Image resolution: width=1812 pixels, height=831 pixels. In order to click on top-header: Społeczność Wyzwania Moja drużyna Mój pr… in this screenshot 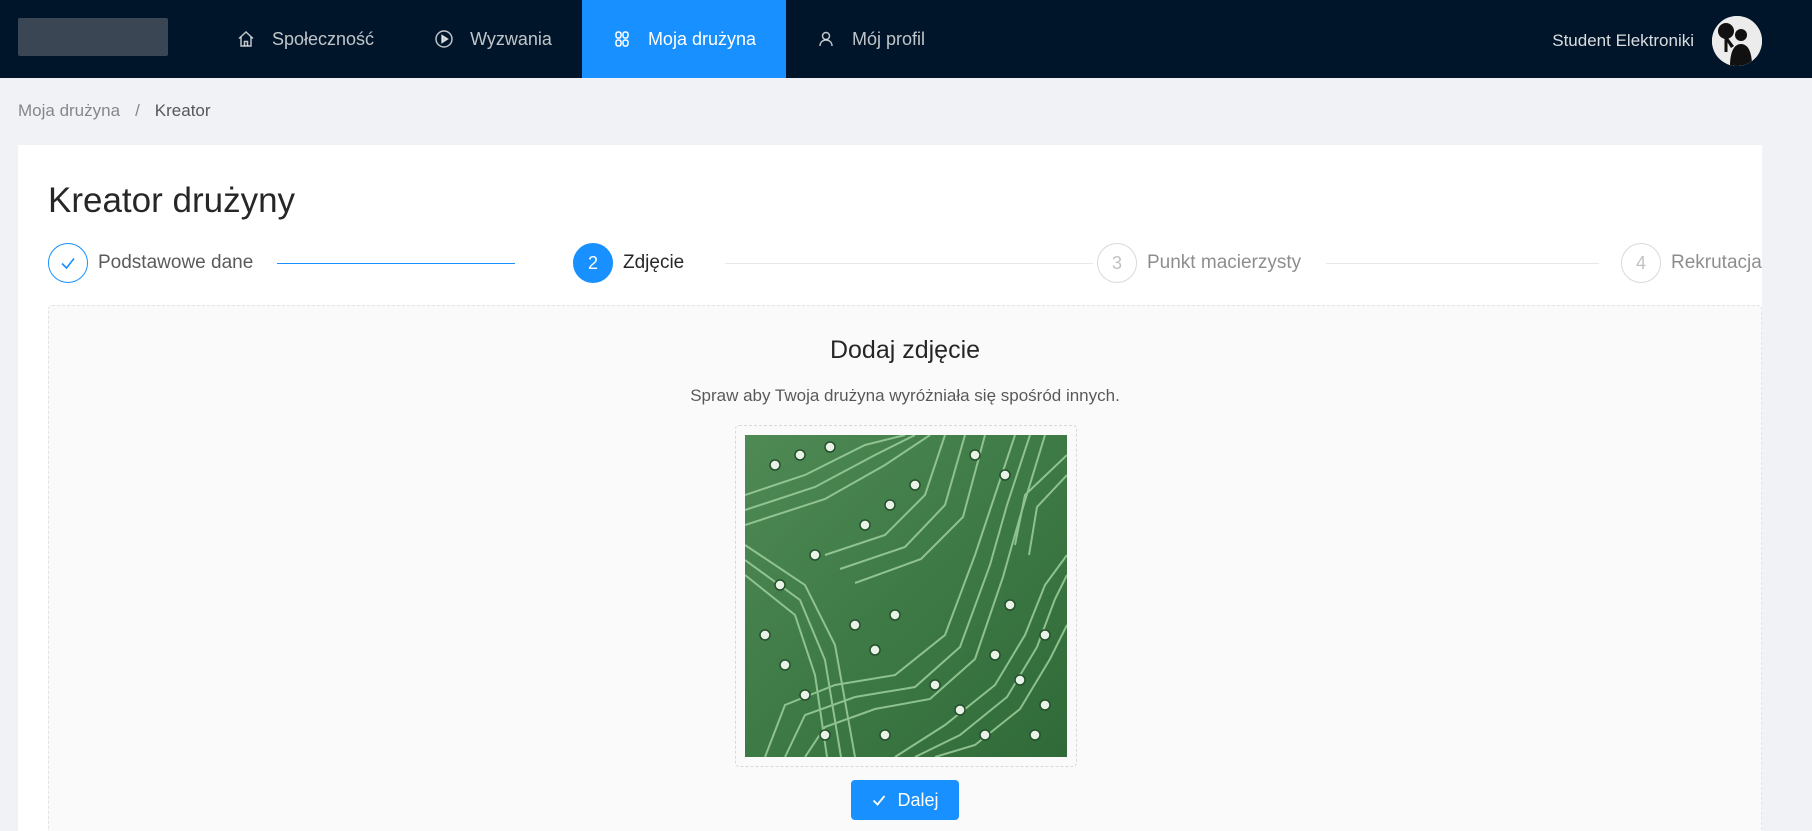, I will do `click(906, 39)`.